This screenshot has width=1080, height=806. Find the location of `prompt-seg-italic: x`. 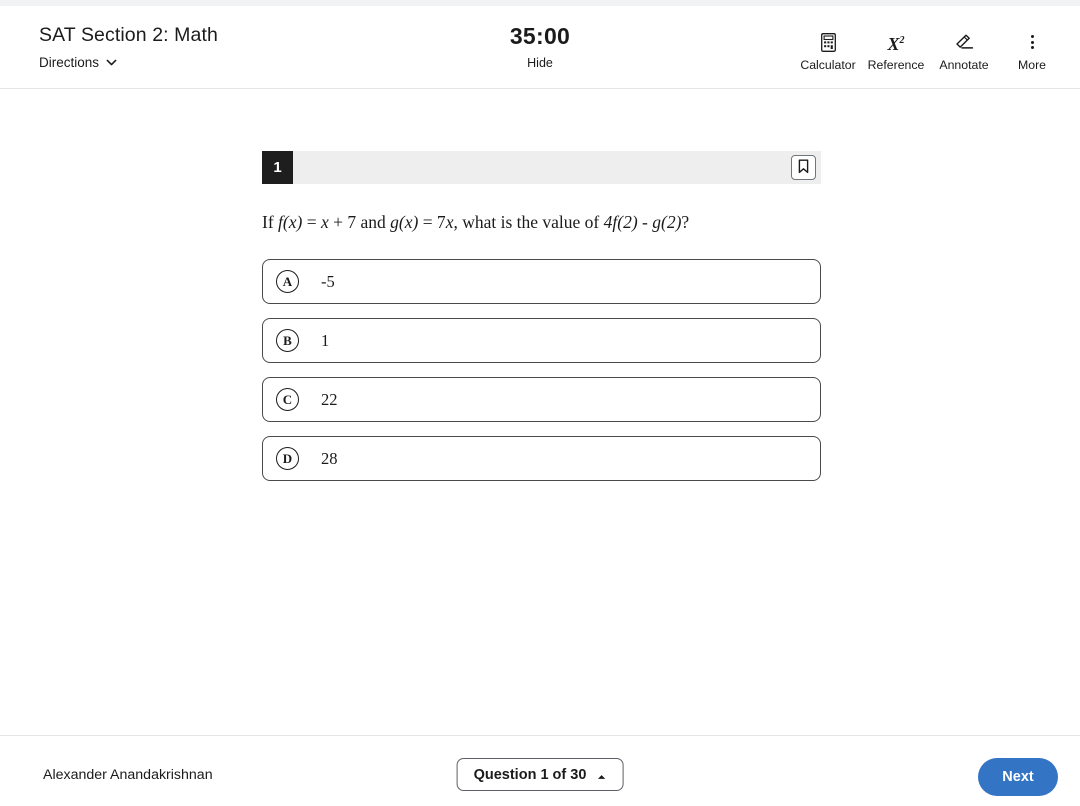

prompt-seg-italic: x is located at coordinates (324, 222).